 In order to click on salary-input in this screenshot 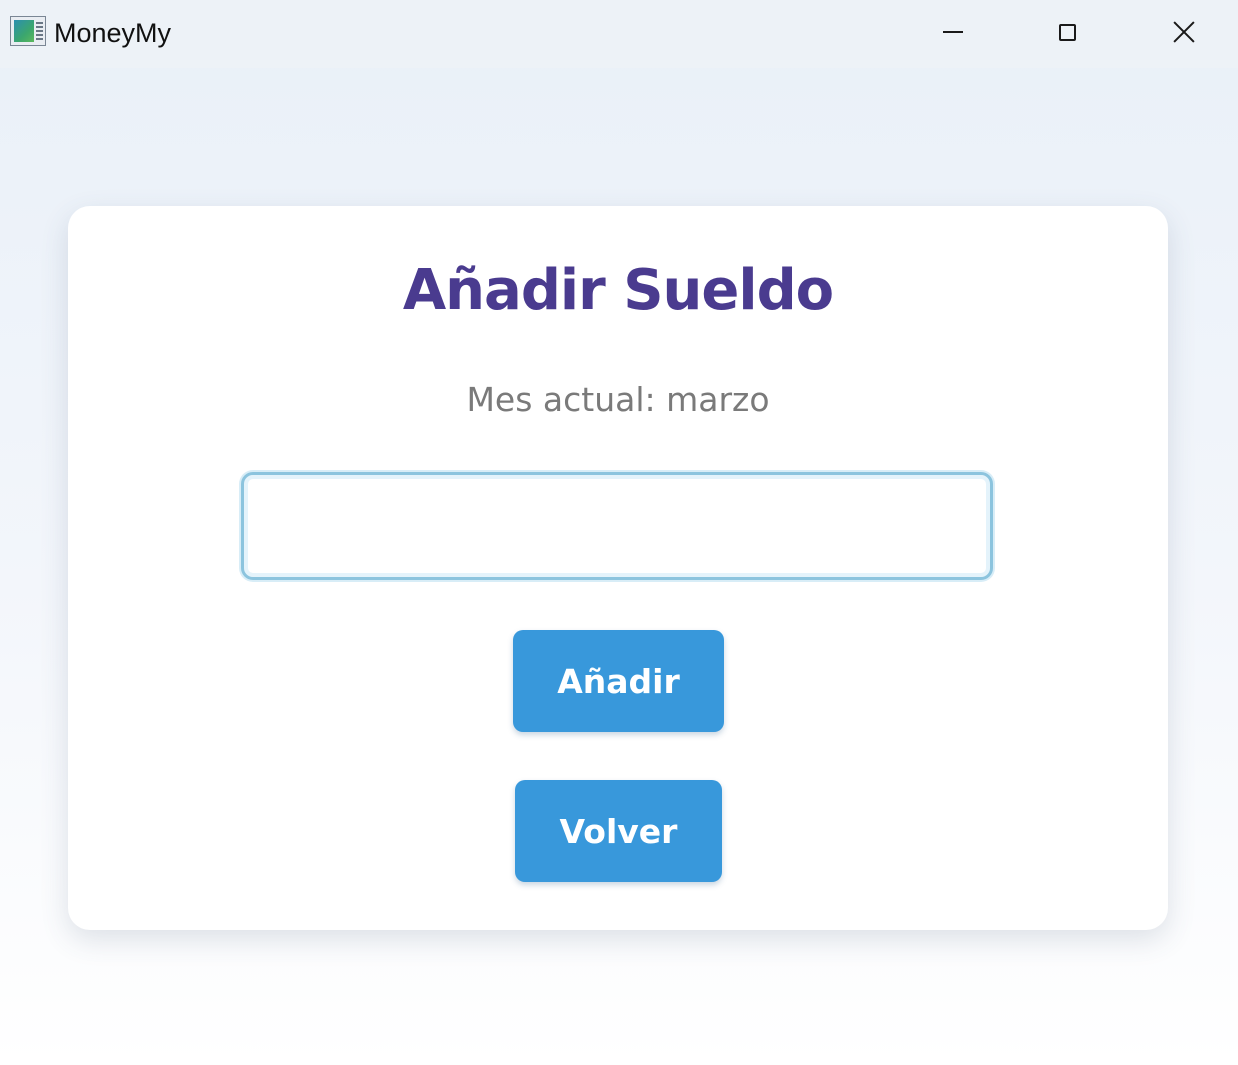, I will do `click(617, 526)`.